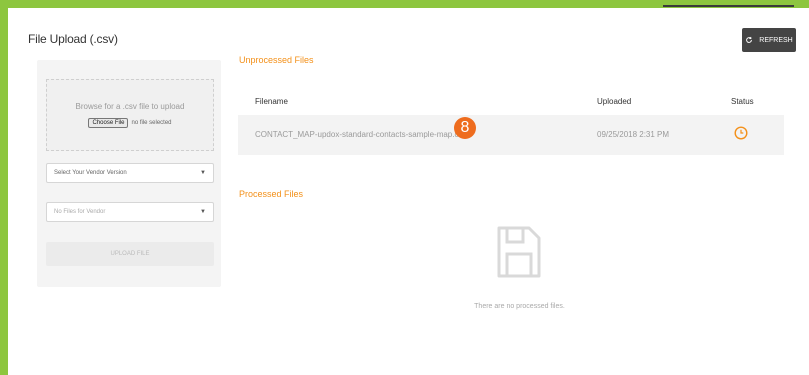 The height and width of the screenshot is (375, 809). Describe the element at coordinates (749, 39) in the screenshot. I see `refresh-icon` at that location.